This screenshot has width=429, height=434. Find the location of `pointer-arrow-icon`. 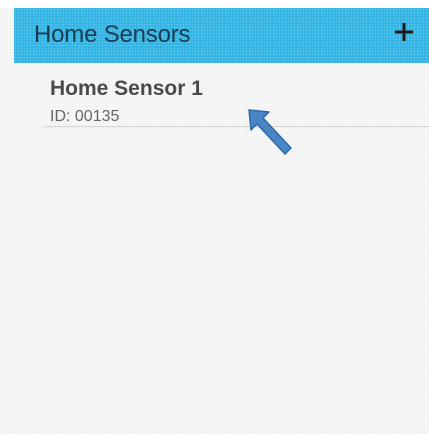

pointer-arrow-icon is located at coordinates (270, 132).